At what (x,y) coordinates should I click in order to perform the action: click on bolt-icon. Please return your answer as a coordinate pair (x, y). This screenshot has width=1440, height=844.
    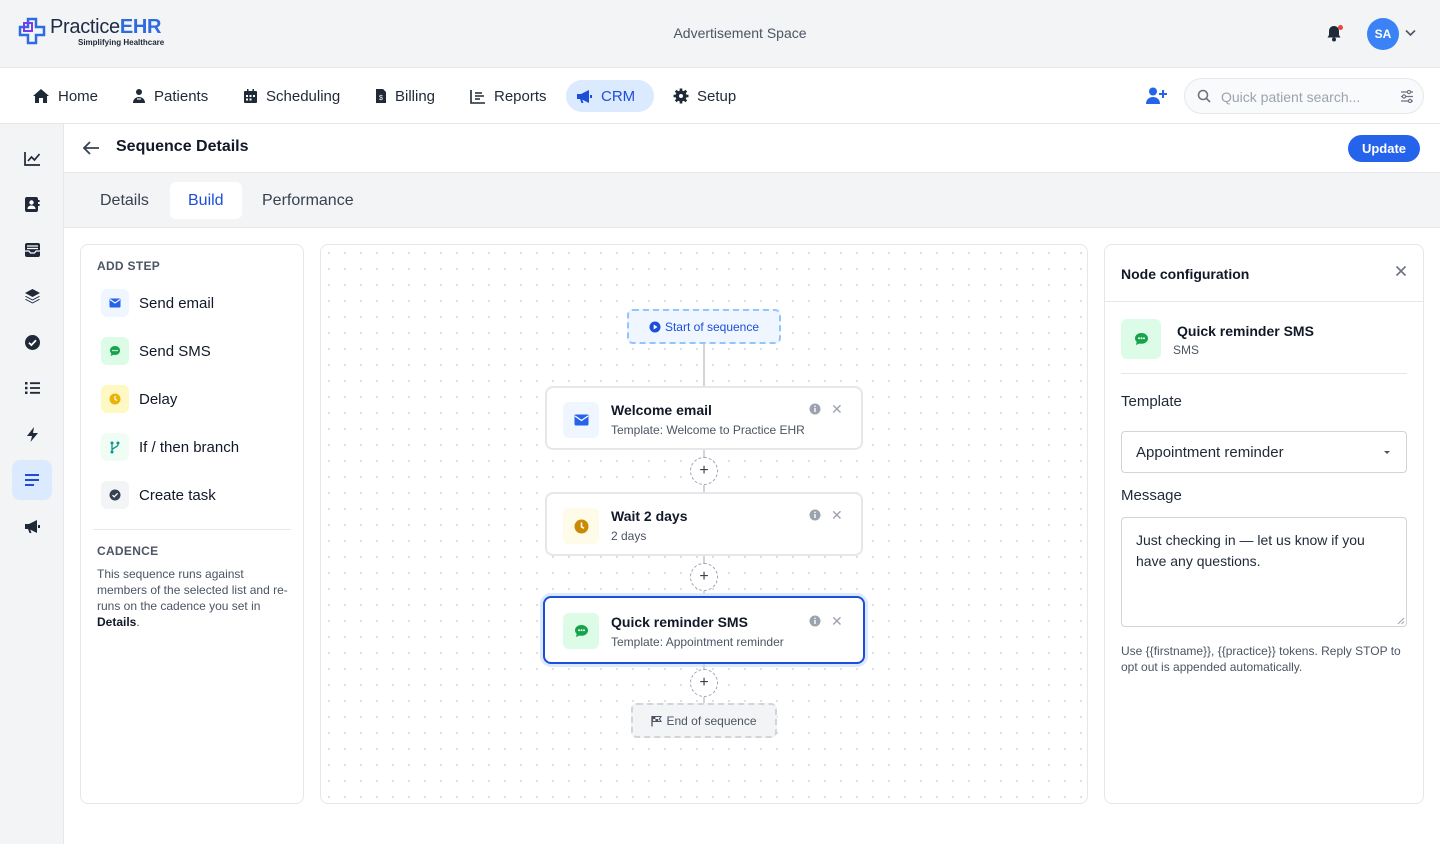
    Looking at the image, I should click on (32, 434).